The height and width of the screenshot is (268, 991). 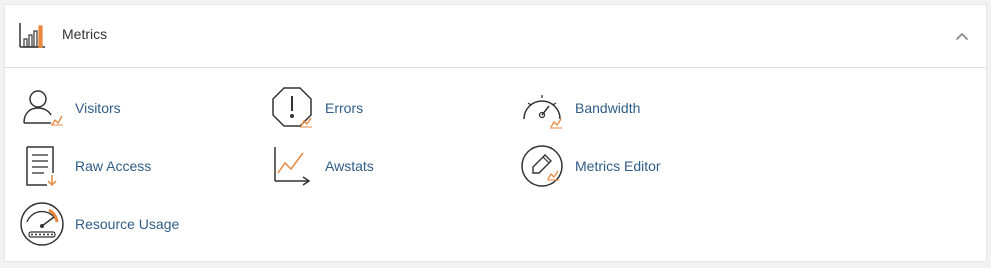 I want to click on bar-chart-icon, so click(x=32, y=35).